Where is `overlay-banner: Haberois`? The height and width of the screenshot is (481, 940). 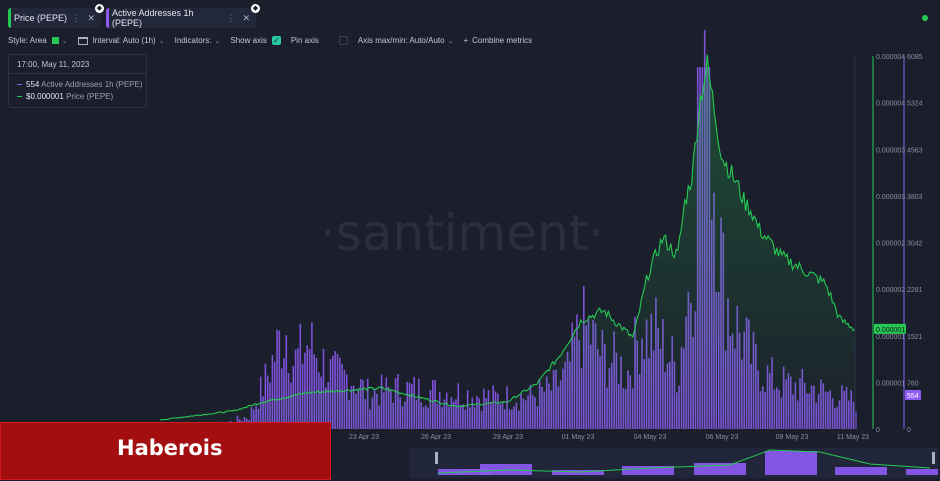
overlay-banner: Haberois is located at coordinates (165, 451).